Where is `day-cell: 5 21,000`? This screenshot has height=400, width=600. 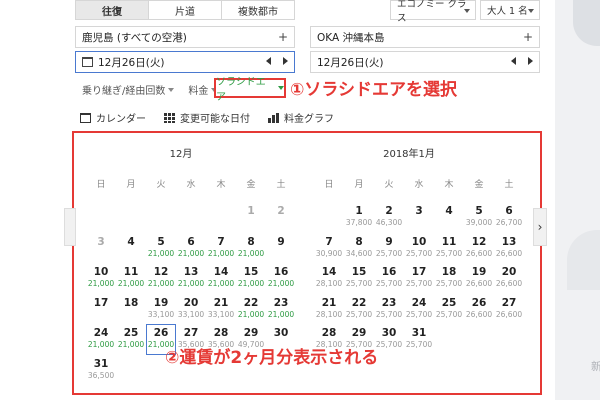 day-cell: 5 21,000 is located at coordinates (161, 248).